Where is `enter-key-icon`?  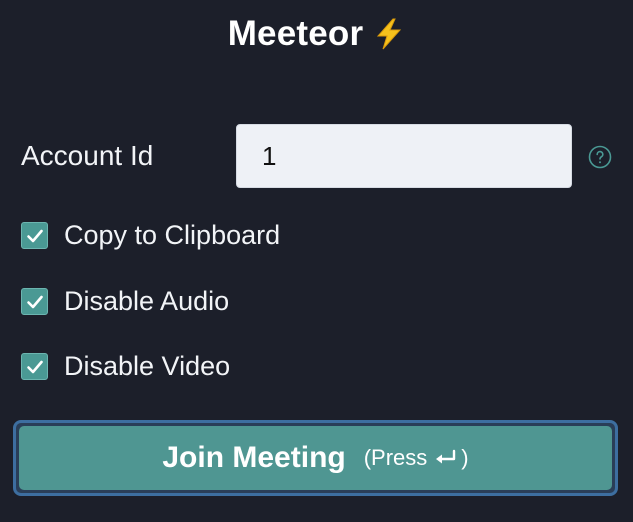
enter-key-icon is located at coordinates (446, 458).